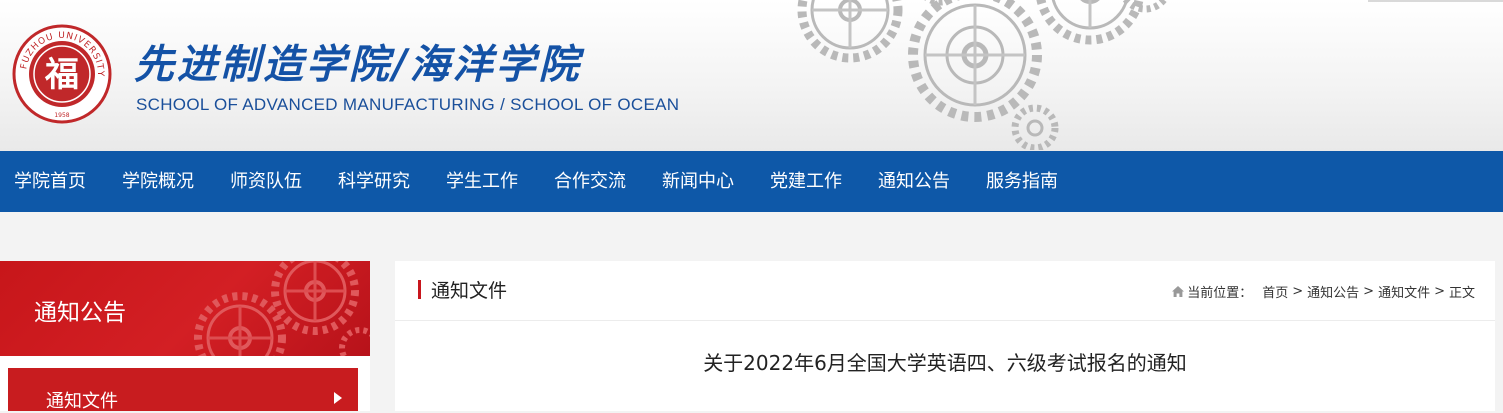 The image size is (1503, 413). I want to click on nav-item-party: 党建工作, so click(806, 181).